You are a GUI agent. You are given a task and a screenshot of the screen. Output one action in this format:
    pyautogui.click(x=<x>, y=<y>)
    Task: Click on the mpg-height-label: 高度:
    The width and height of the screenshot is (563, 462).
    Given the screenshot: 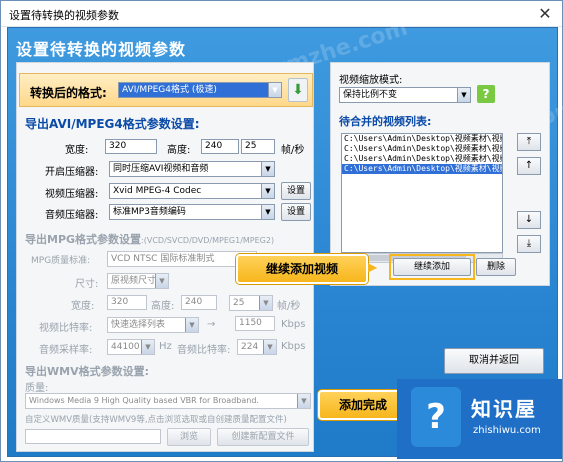 What is the action you would take?
    pyautogui.click(x=163, y=306)
    